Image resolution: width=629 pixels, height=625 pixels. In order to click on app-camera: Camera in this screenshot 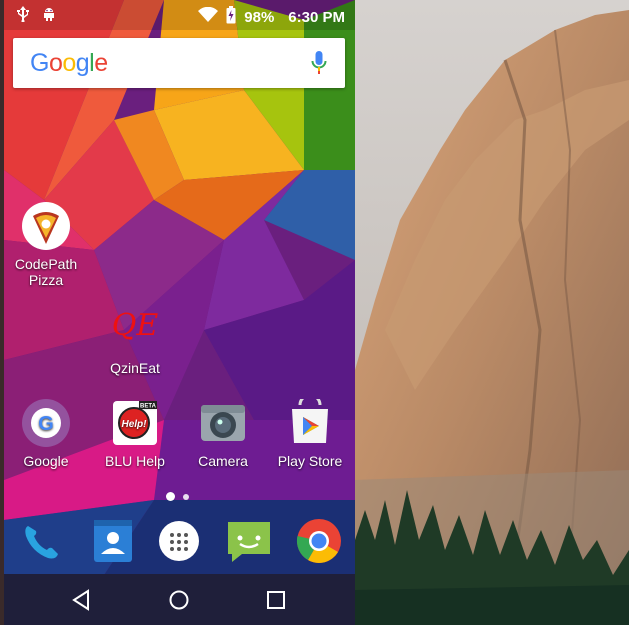, I will do `click(223, 434)`.